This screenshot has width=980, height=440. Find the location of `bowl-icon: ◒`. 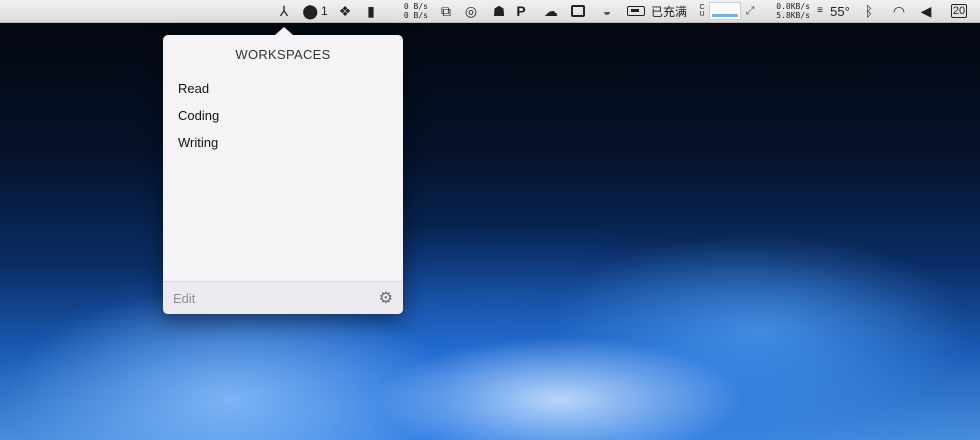

bowl-icon: ◒ is located at coordinates (607, 11).